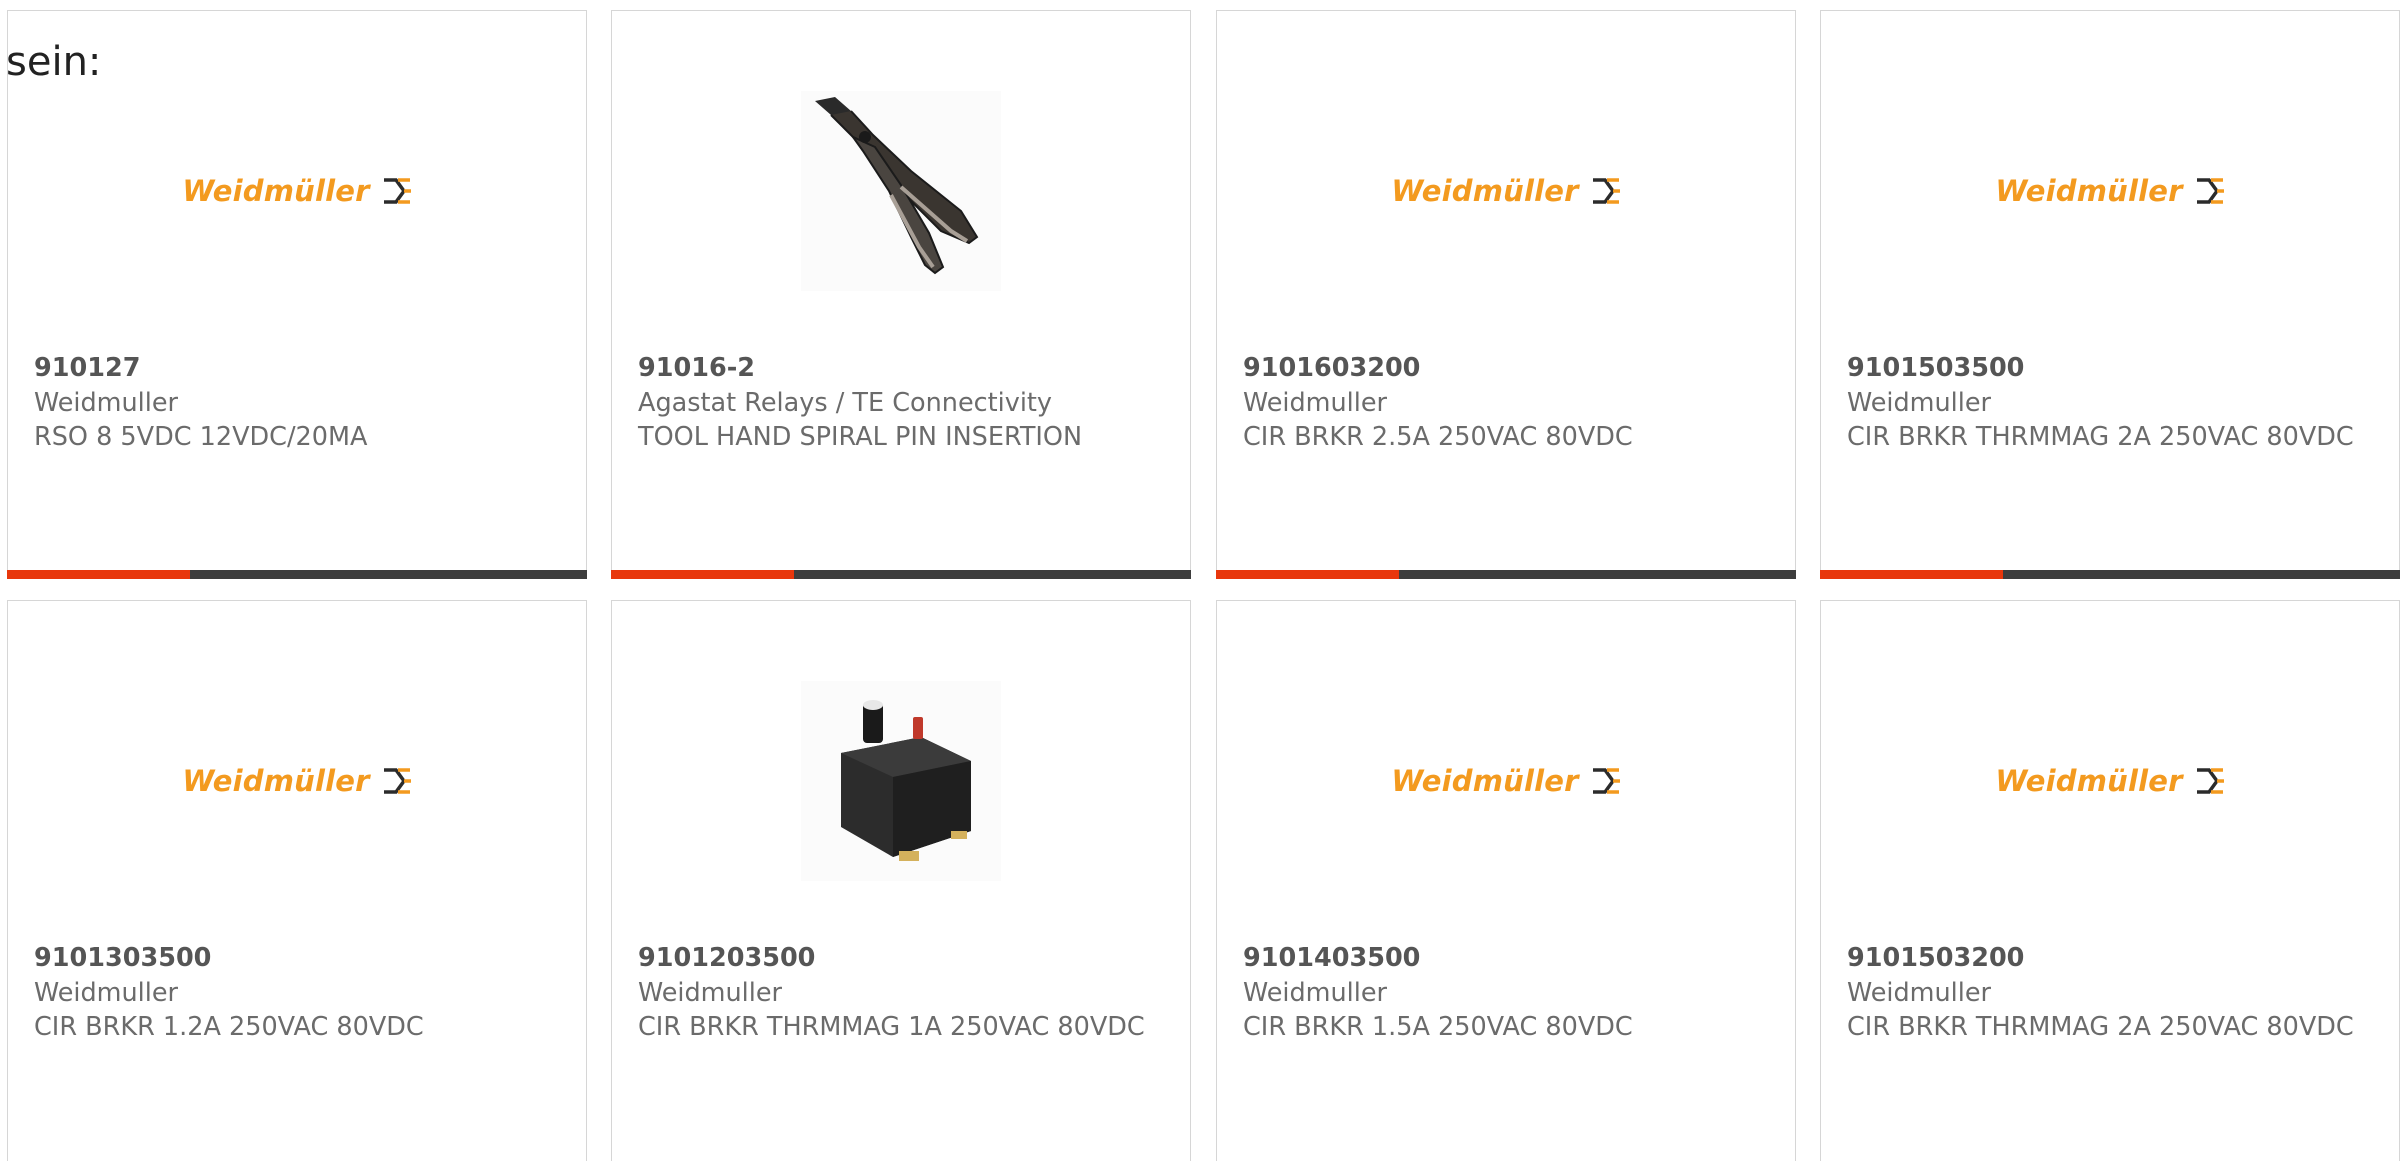  Describe the element at coordinates (229, 1027) in the screenshot. I see `product-description: CIR BRKR 1.2A 250VAC 80VDC` at that location.